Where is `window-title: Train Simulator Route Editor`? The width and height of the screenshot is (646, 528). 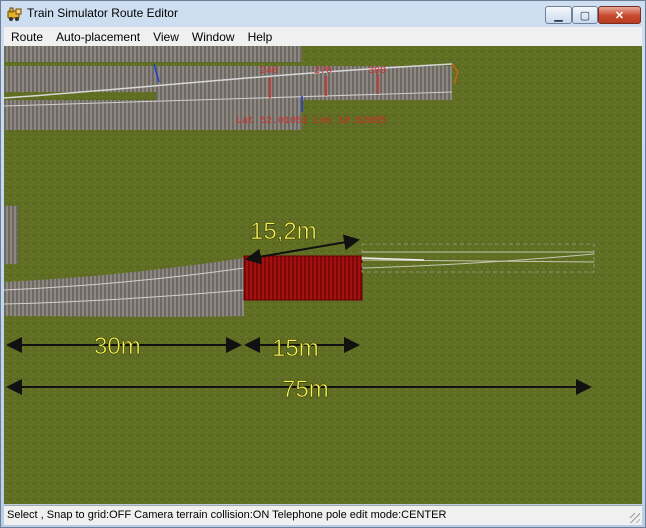 window-title: Train Simulator Route Editor is located at coordinates (102, 13).